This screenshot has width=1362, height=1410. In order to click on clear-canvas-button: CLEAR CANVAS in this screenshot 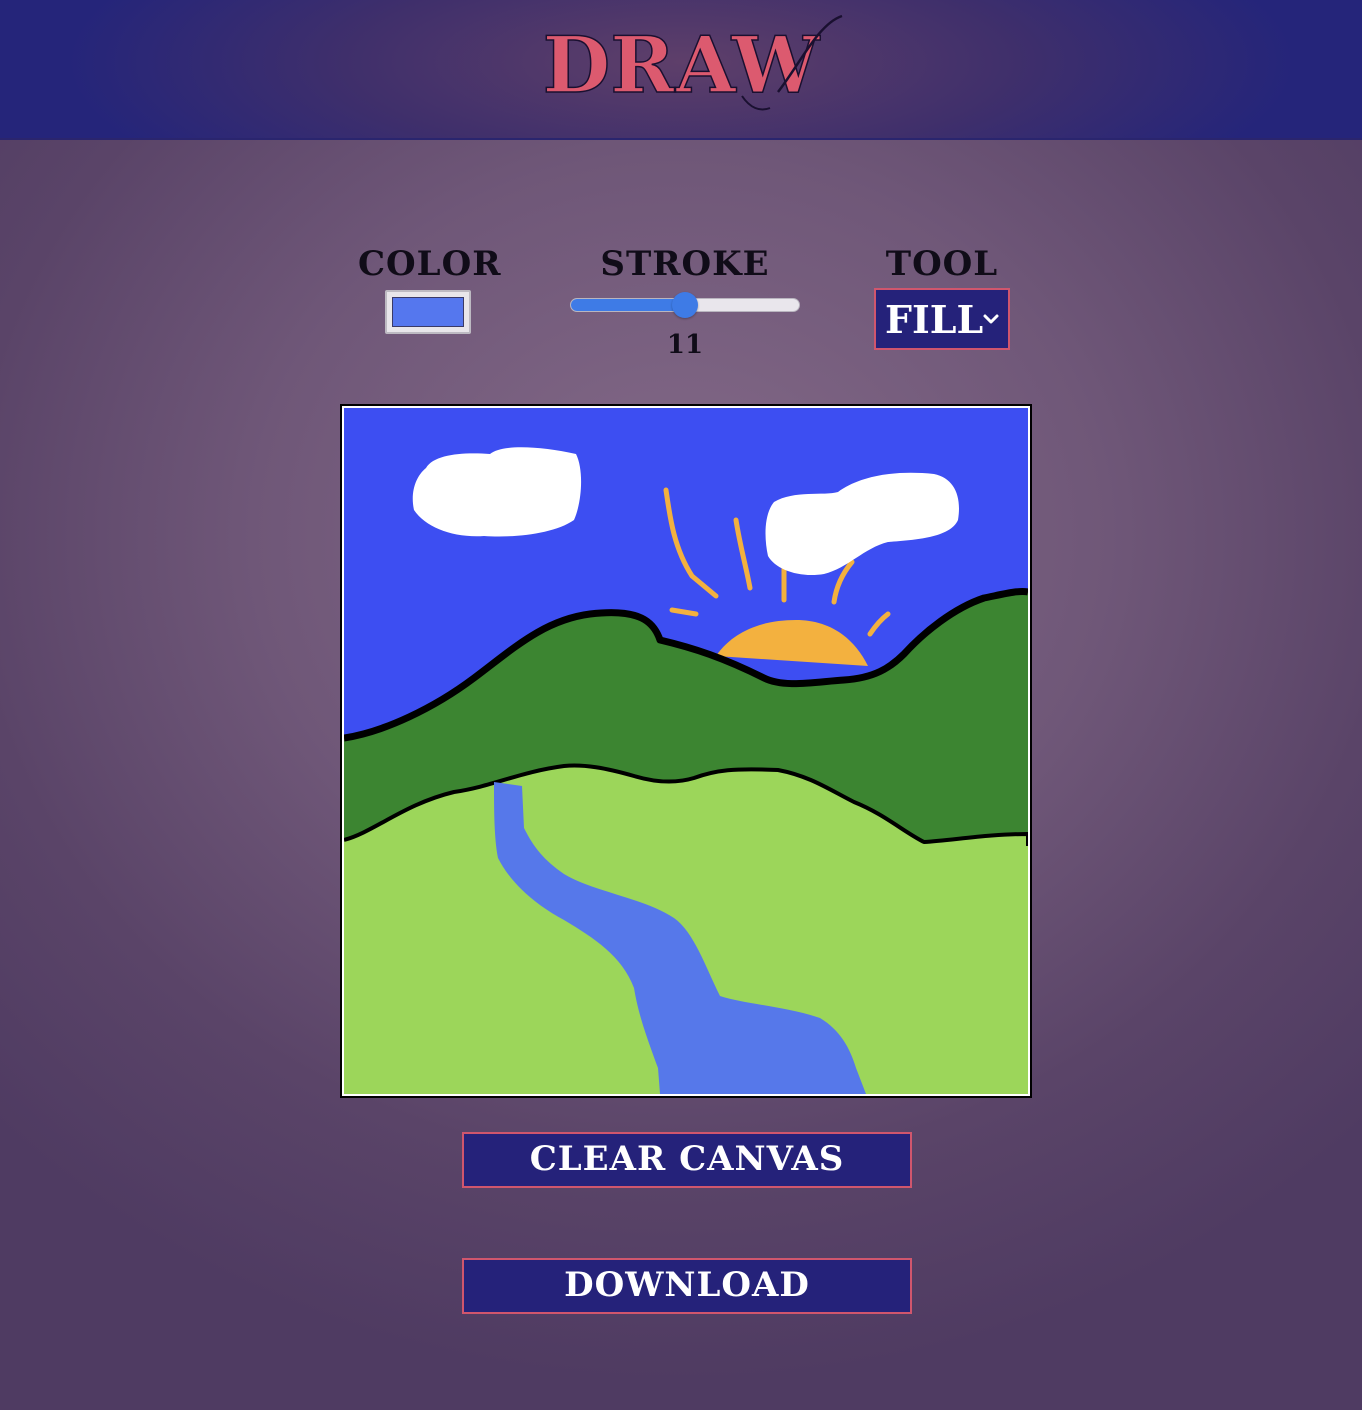, I will do `click(687, 1160)`.